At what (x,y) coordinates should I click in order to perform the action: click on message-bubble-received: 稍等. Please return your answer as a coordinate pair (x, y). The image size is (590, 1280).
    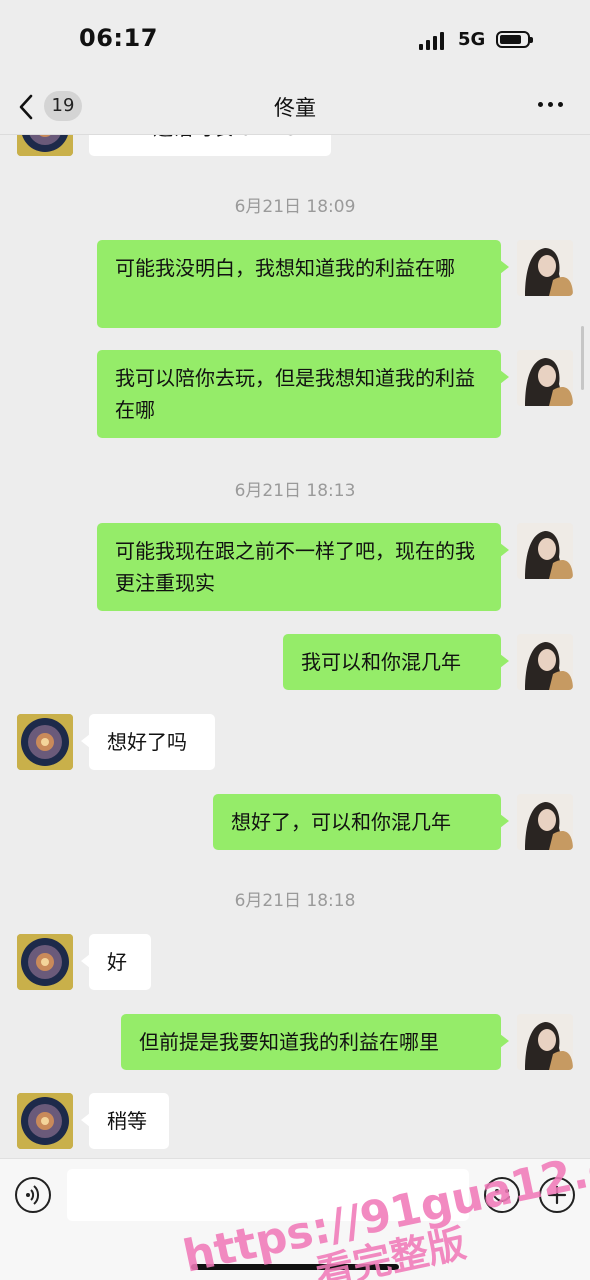
    Looking at the image, I should click on (125, 1121).